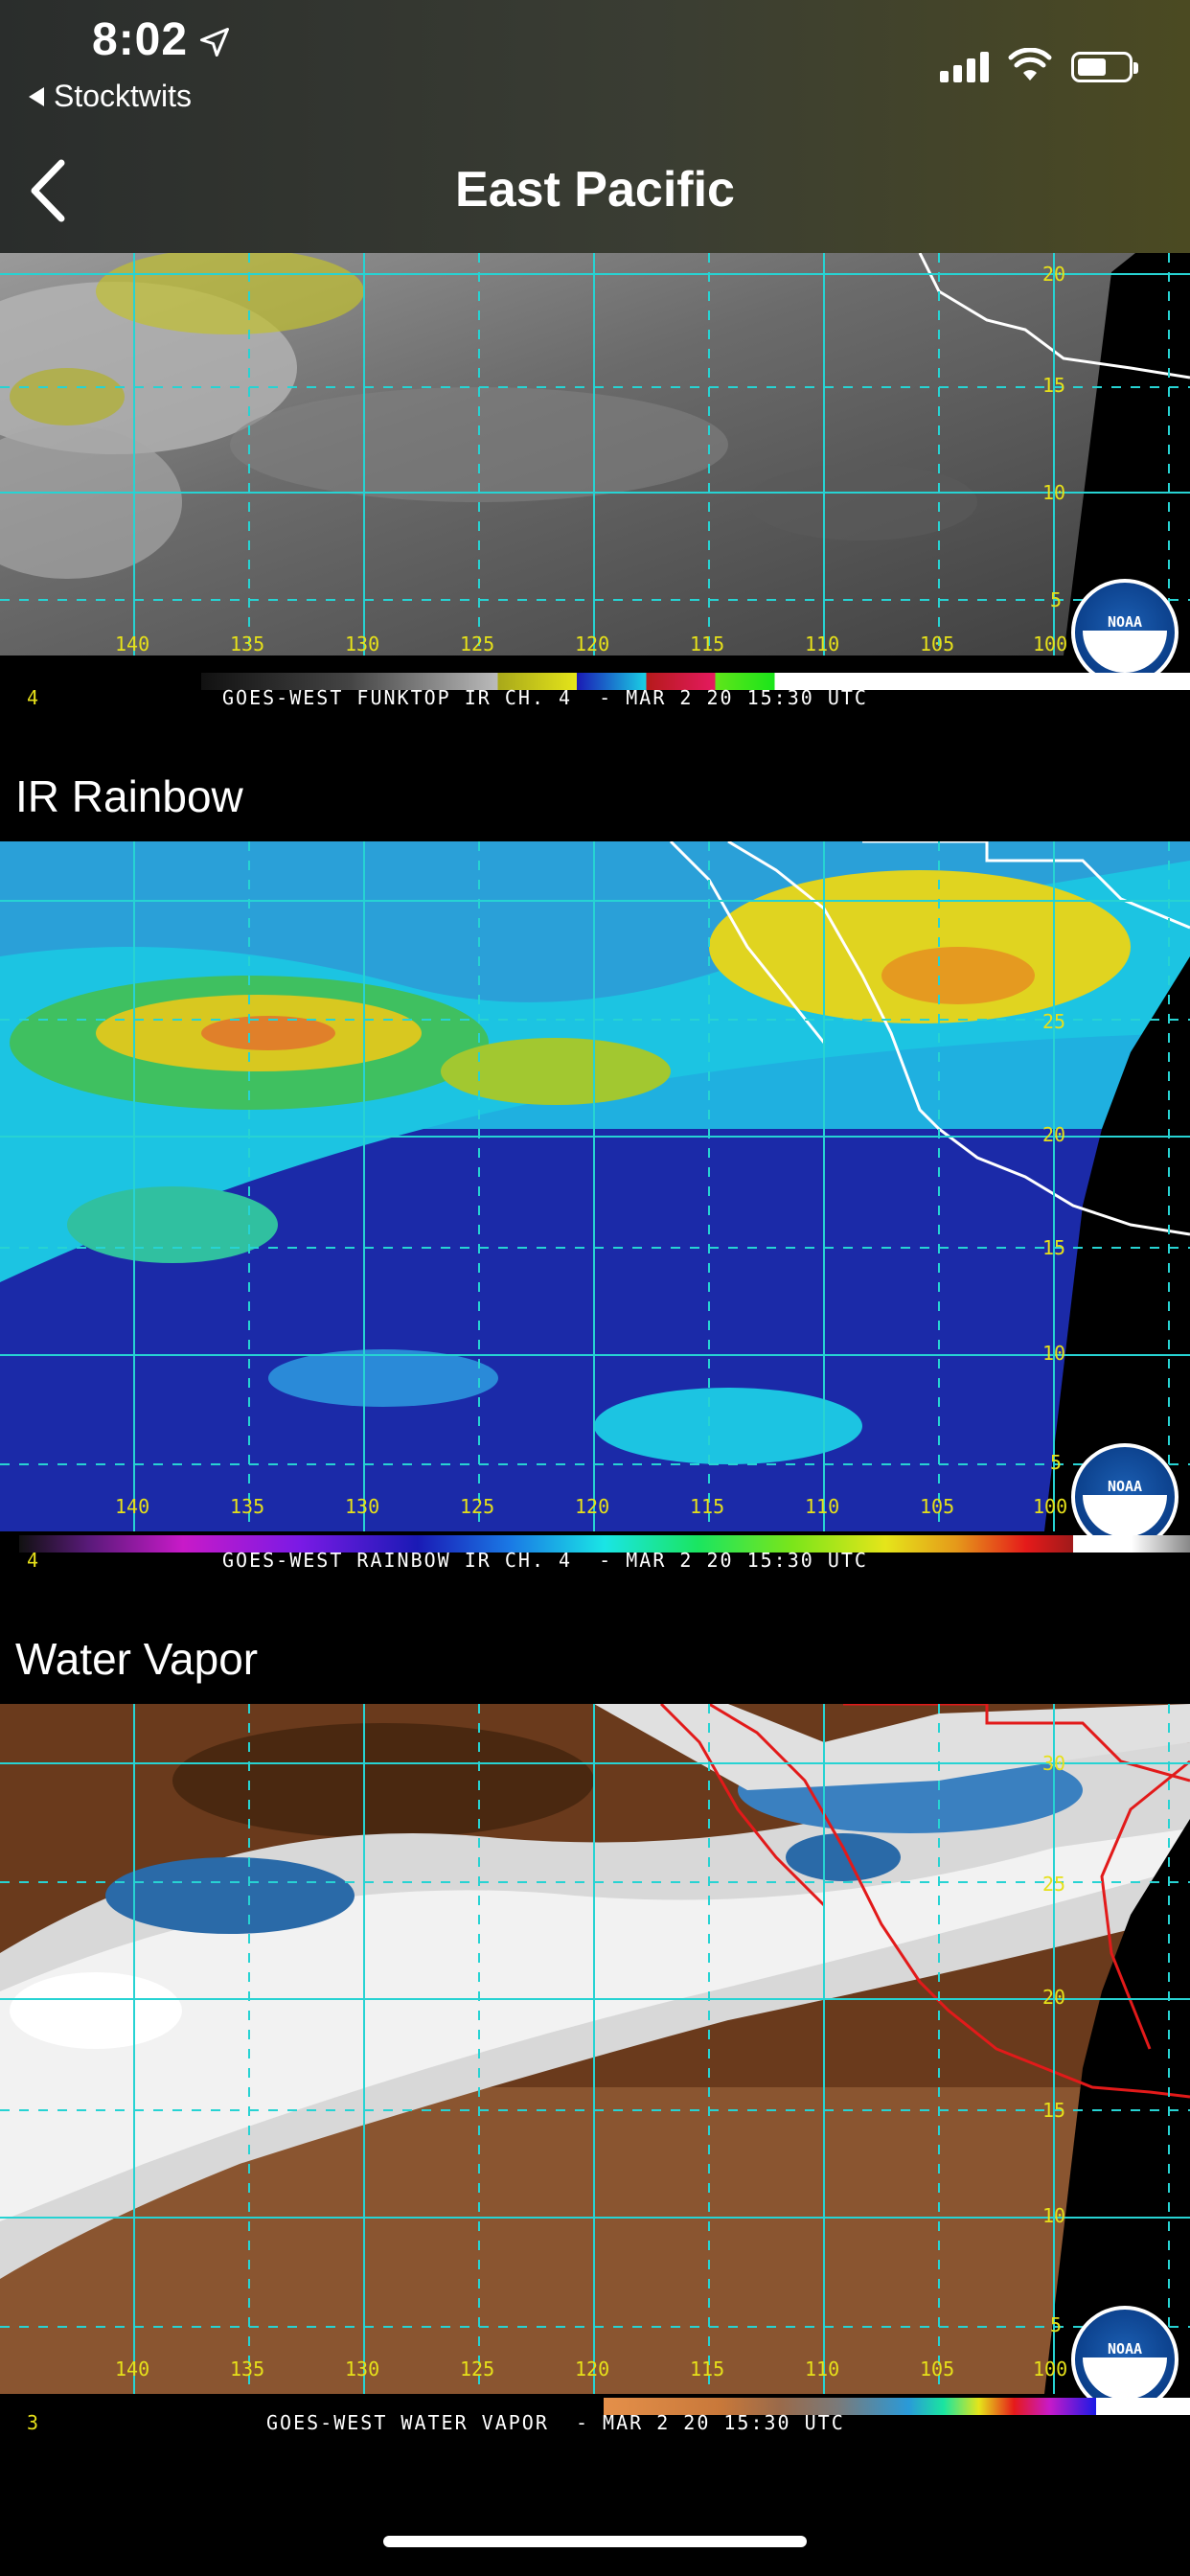 The image size is (1190, 2576). Describe the element at coordinates (965, 65) in the screenshot. I see `cellular-signal-icon` at that location.